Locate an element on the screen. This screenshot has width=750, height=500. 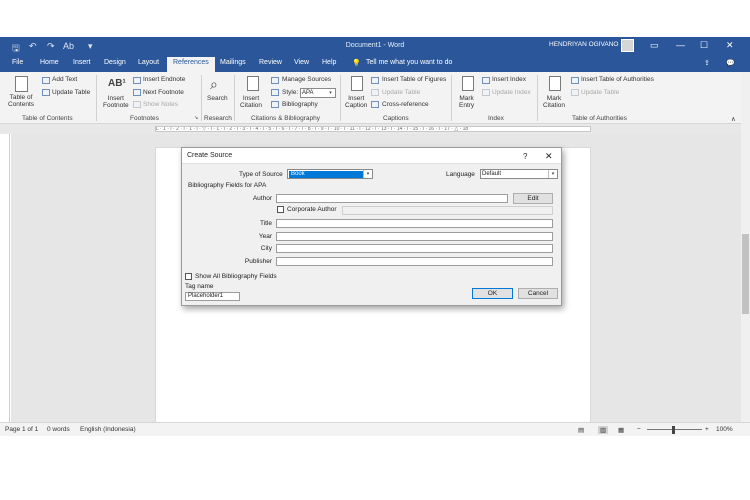
proofing-language: English (Indonesia) is located at coordinates (108, 429).